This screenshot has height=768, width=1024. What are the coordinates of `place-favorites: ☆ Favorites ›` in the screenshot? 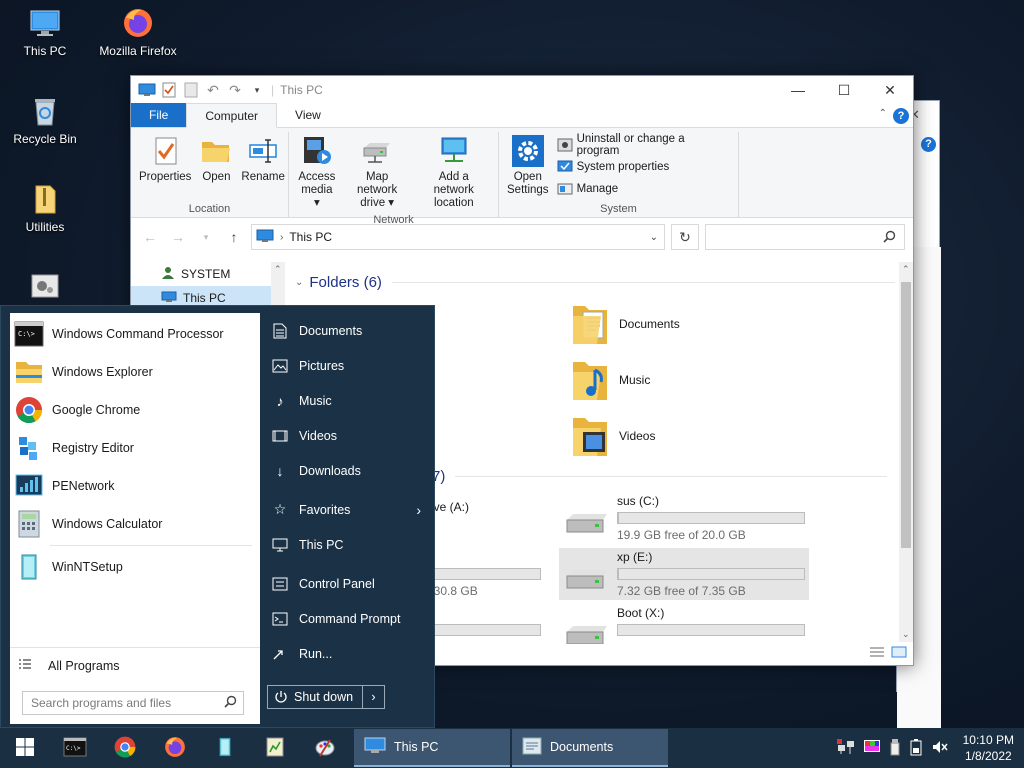 It's located at (348, 509).